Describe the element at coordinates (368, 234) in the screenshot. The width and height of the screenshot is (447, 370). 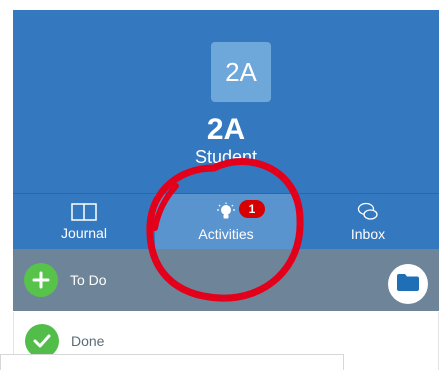
I see `tab-inbox-label: Inbox` at that location.